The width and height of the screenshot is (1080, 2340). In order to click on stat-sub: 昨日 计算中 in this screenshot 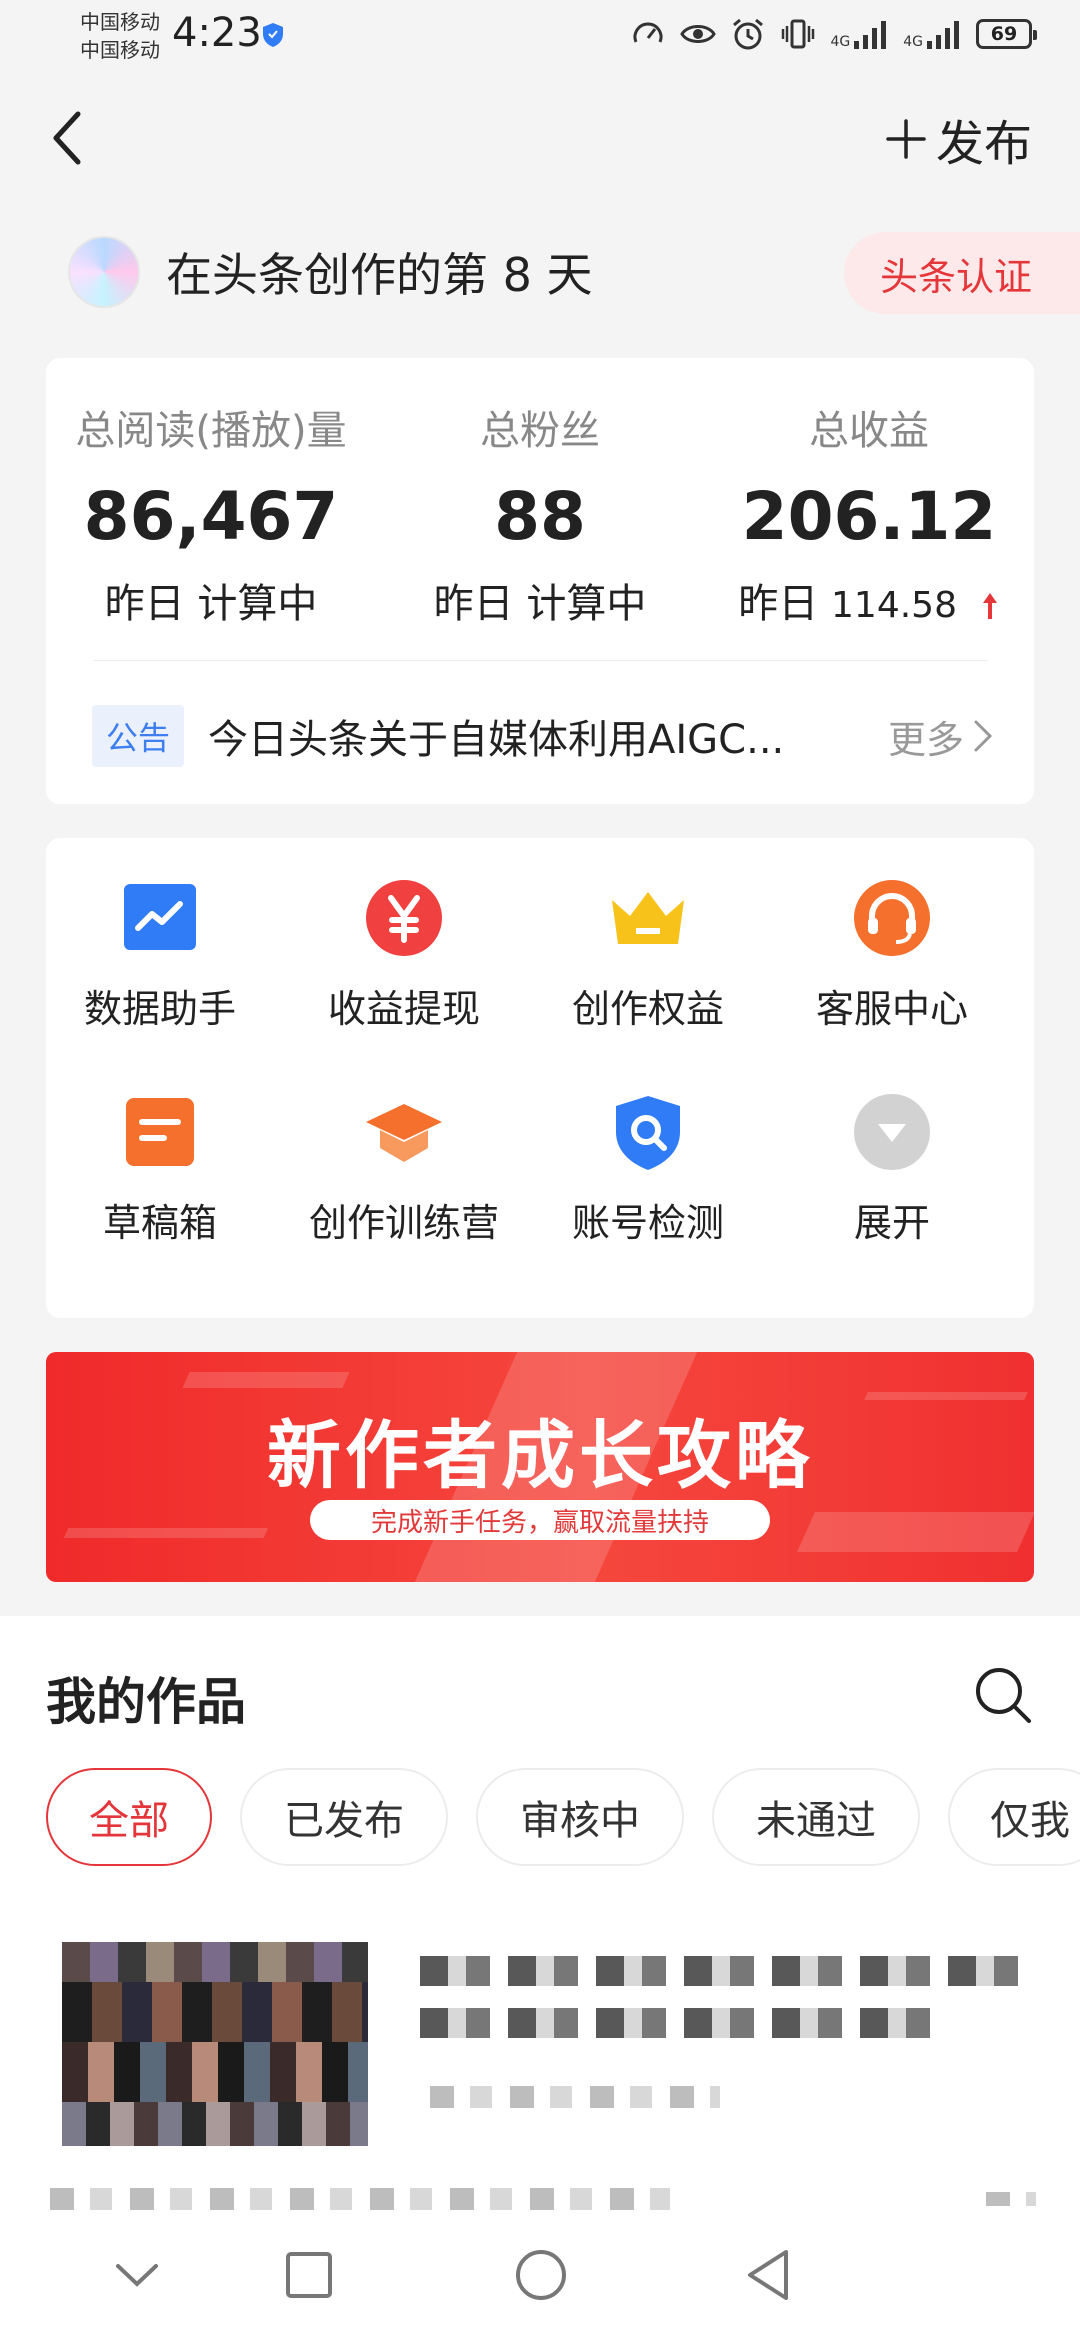, I will do `click(540, 604)`.